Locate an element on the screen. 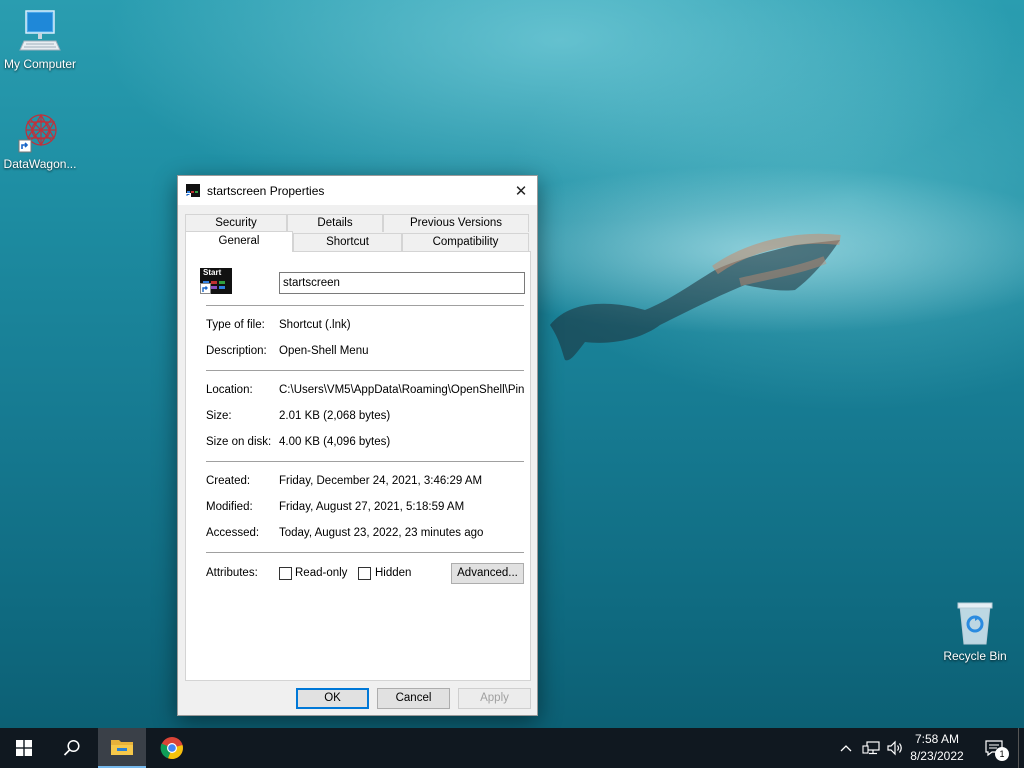 The image size is (1024, 768). tab-security: Security is located at coordinates (236, 223).